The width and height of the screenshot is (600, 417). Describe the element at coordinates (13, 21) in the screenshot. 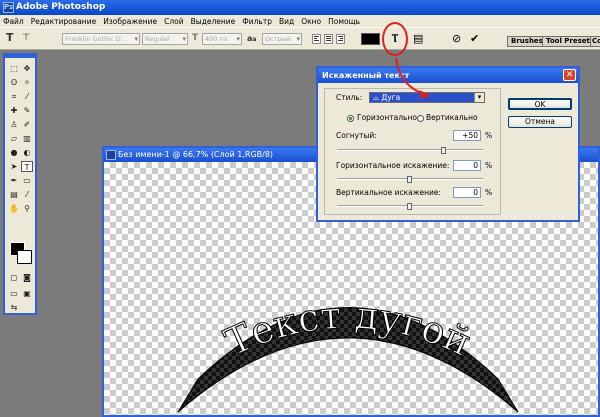

I see `menu-file: Файл` at that location.